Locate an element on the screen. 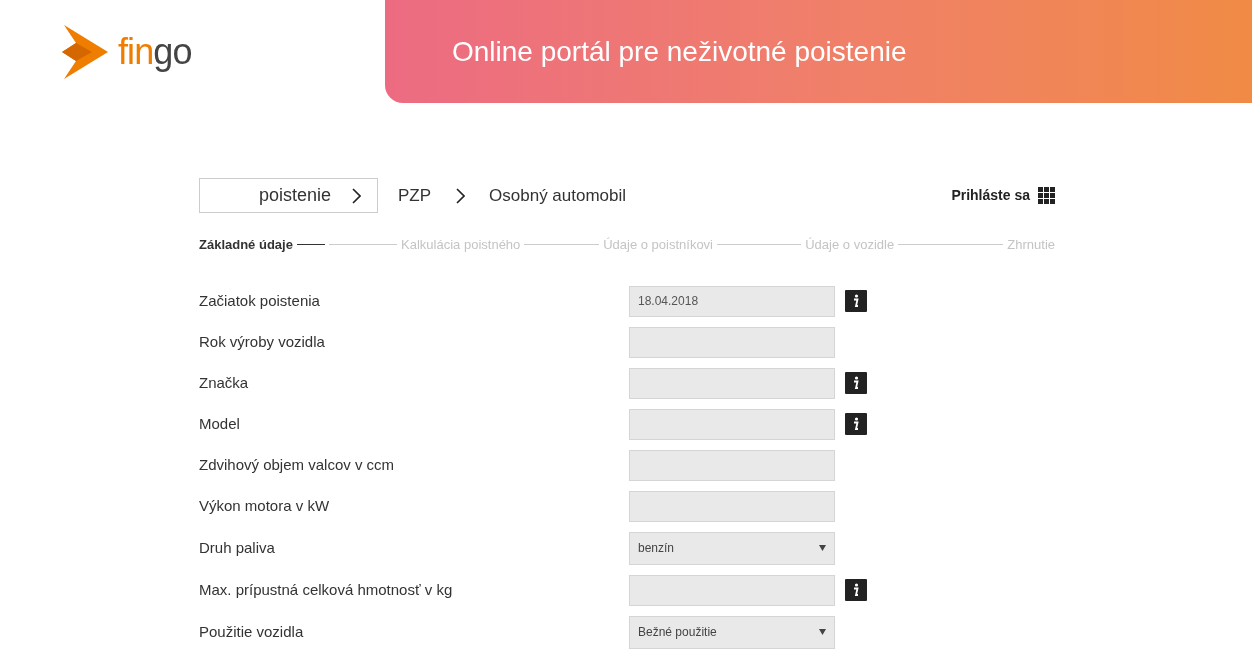  step-label: Kalkulácia poistného is located at coordinates (461, 245).